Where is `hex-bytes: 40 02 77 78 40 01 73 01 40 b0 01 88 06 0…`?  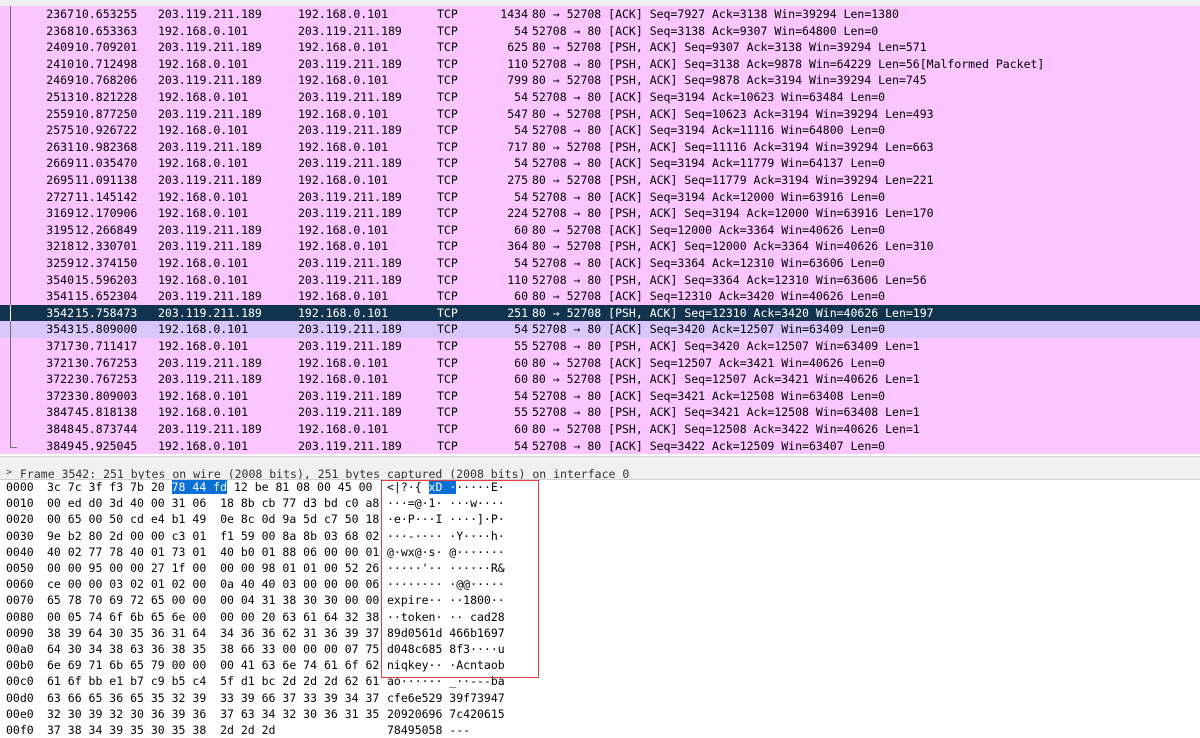
hex-bytes: 40 02 77 78 40 01 73 01 40 b0 01 88 06 0… is located at coordinates (213, 552).